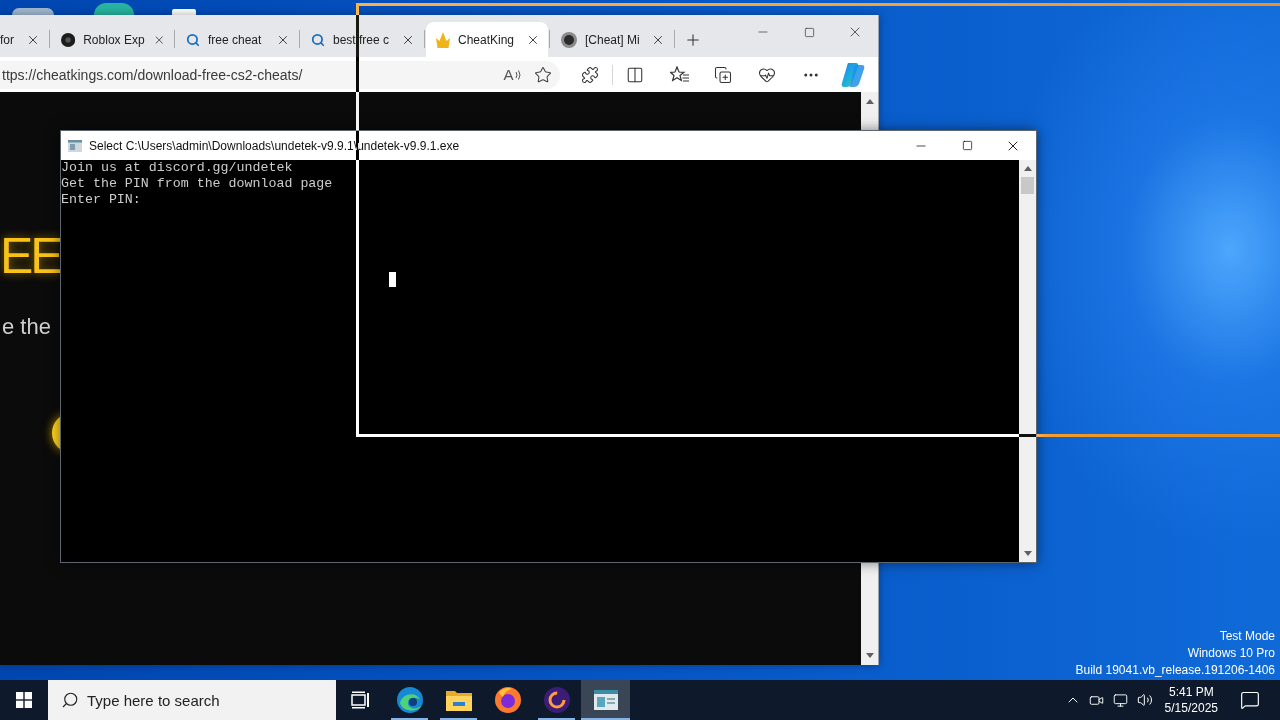  What do you see at coordinates (237, 39) in the screenshot?
I see `browser-tab: free cheat` at bounding box center [237, 39].